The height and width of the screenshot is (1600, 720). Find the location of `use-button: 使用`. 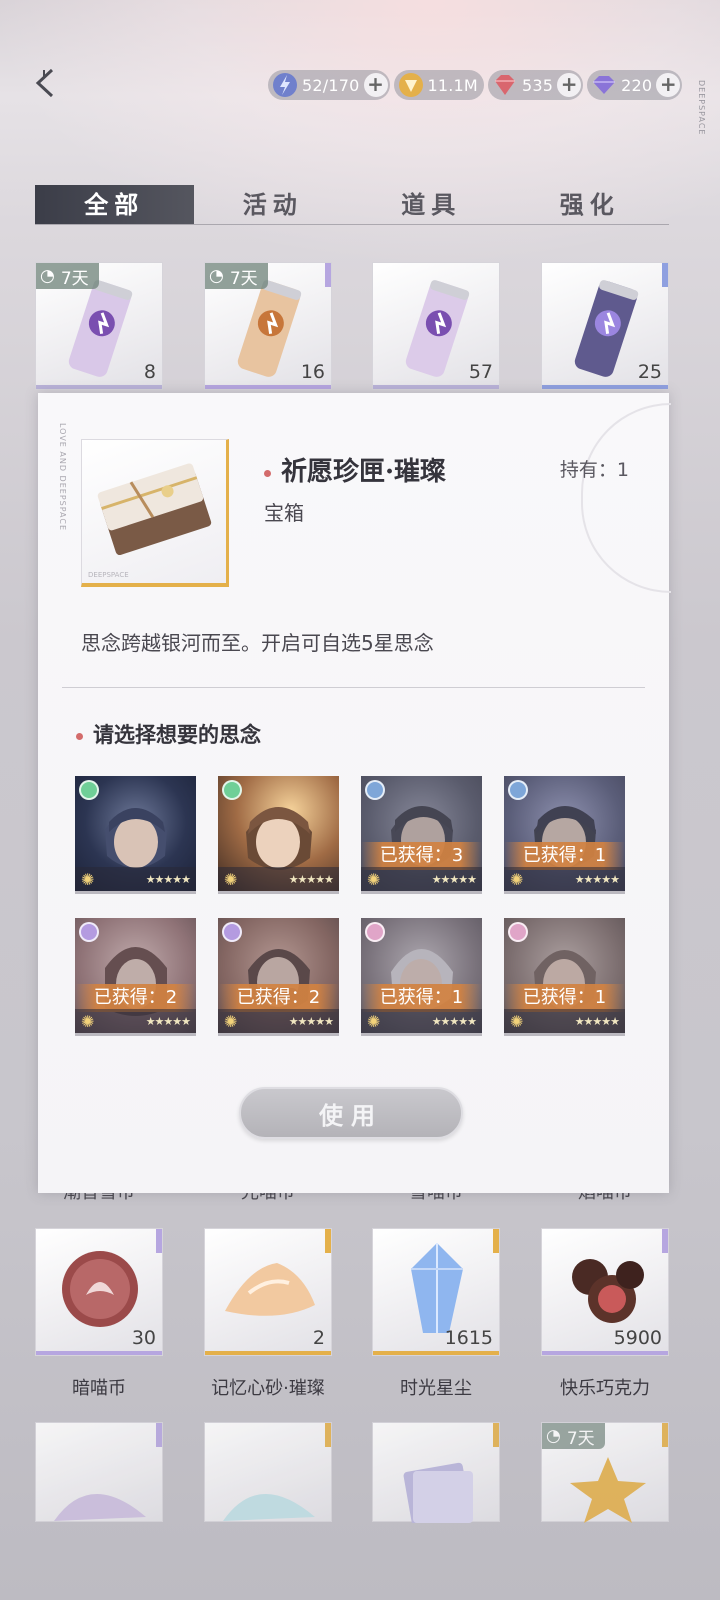

use-button: 使用 is located at coordinates (351, 1113).